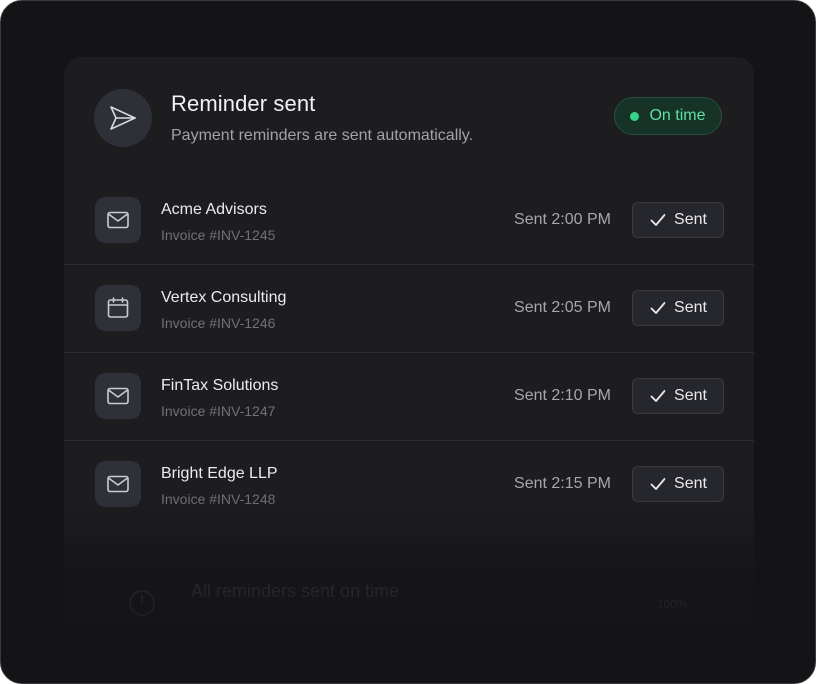 This screenshot has height=684, width=816. I want to click on footer-value: 100%, so click(672, 604).